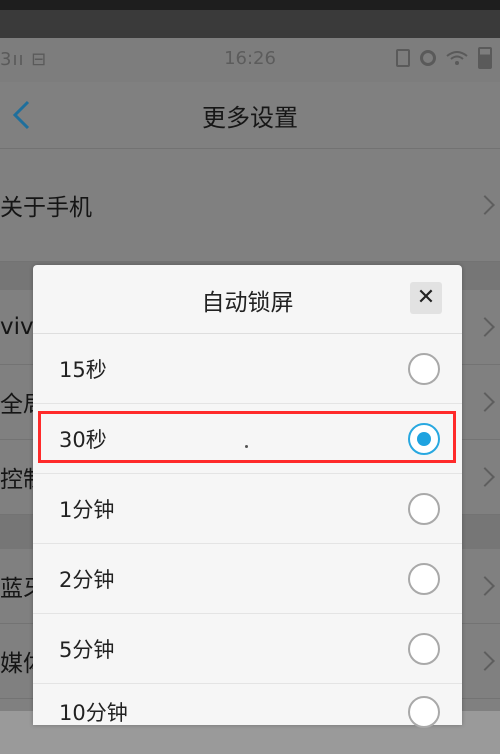 The height and width of the screenshot is (754, 500). I want to click on option-label: 5分钟, so click(87, 649).